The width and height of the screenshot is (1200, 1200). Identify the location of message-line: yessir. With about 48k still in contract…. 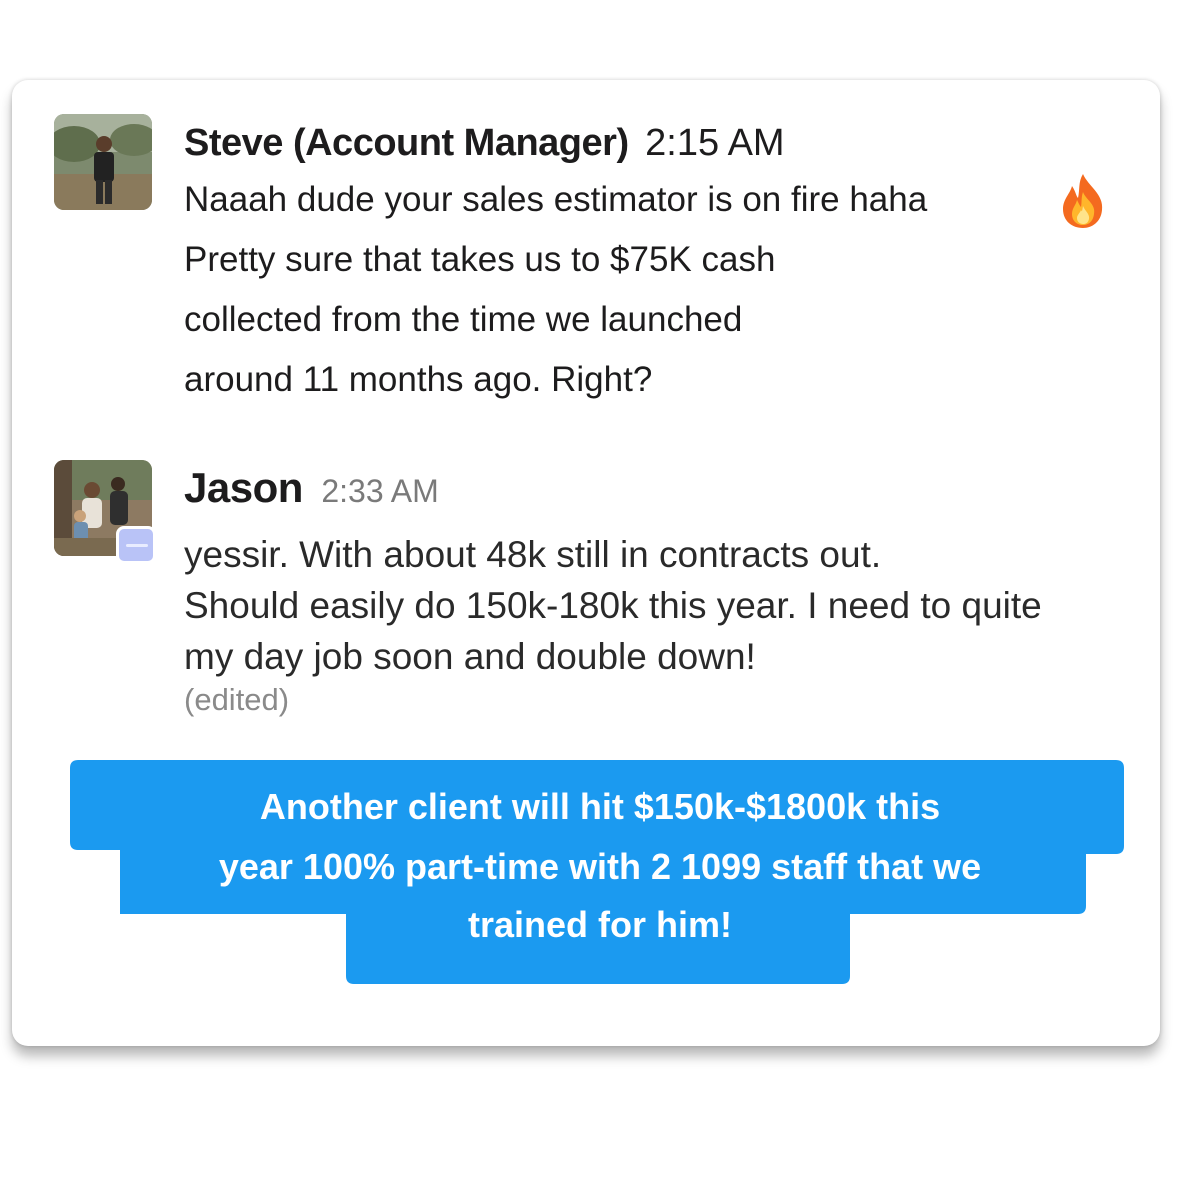
(533, 554).